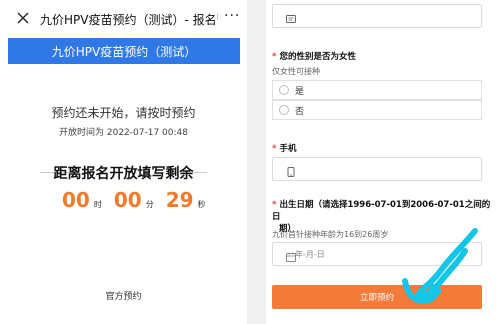 The image size is (500, 324). I want to click on countdown-minutes: 00, so click(127, 200).